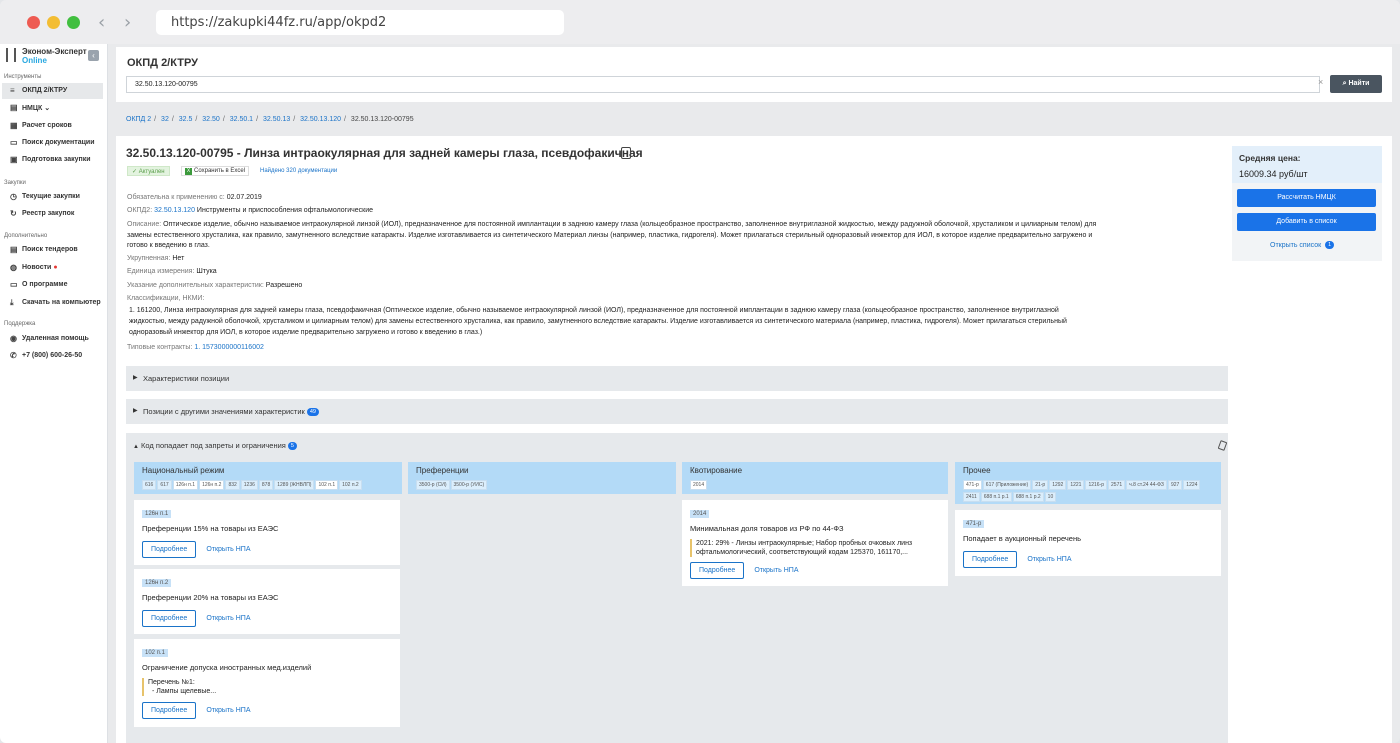 The height and width of the screenshot is (743, 1400). What do you see at coordinates (1117, 485) in the screenshot?
I see `tag: 2571` at bounding box center [1117, 485].